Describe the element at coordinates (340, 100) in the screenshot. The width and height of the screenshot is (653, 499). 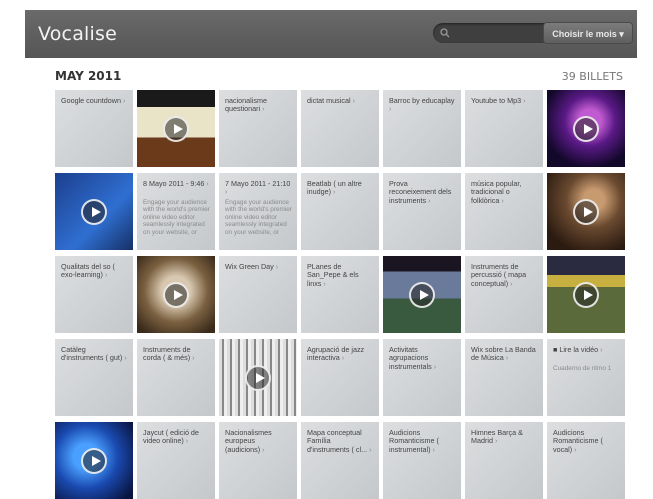
I see `post-title: dictat musical` at that location.